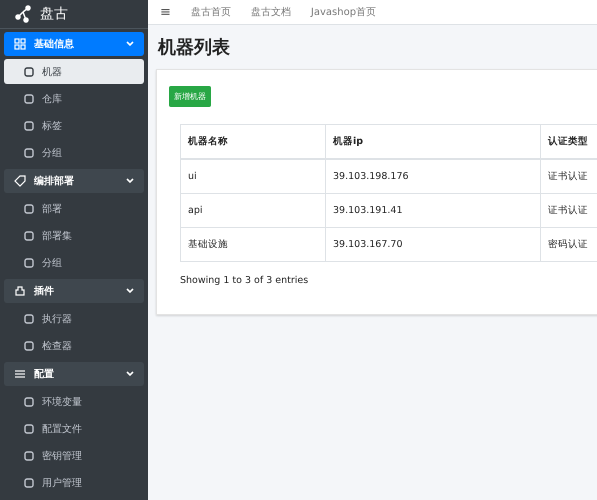 The height and width of the screenshot is (500, 597). Describe the element at coordinates (74, 455) in the screenshot. I see `menu-item: 密钥管理` at that location.